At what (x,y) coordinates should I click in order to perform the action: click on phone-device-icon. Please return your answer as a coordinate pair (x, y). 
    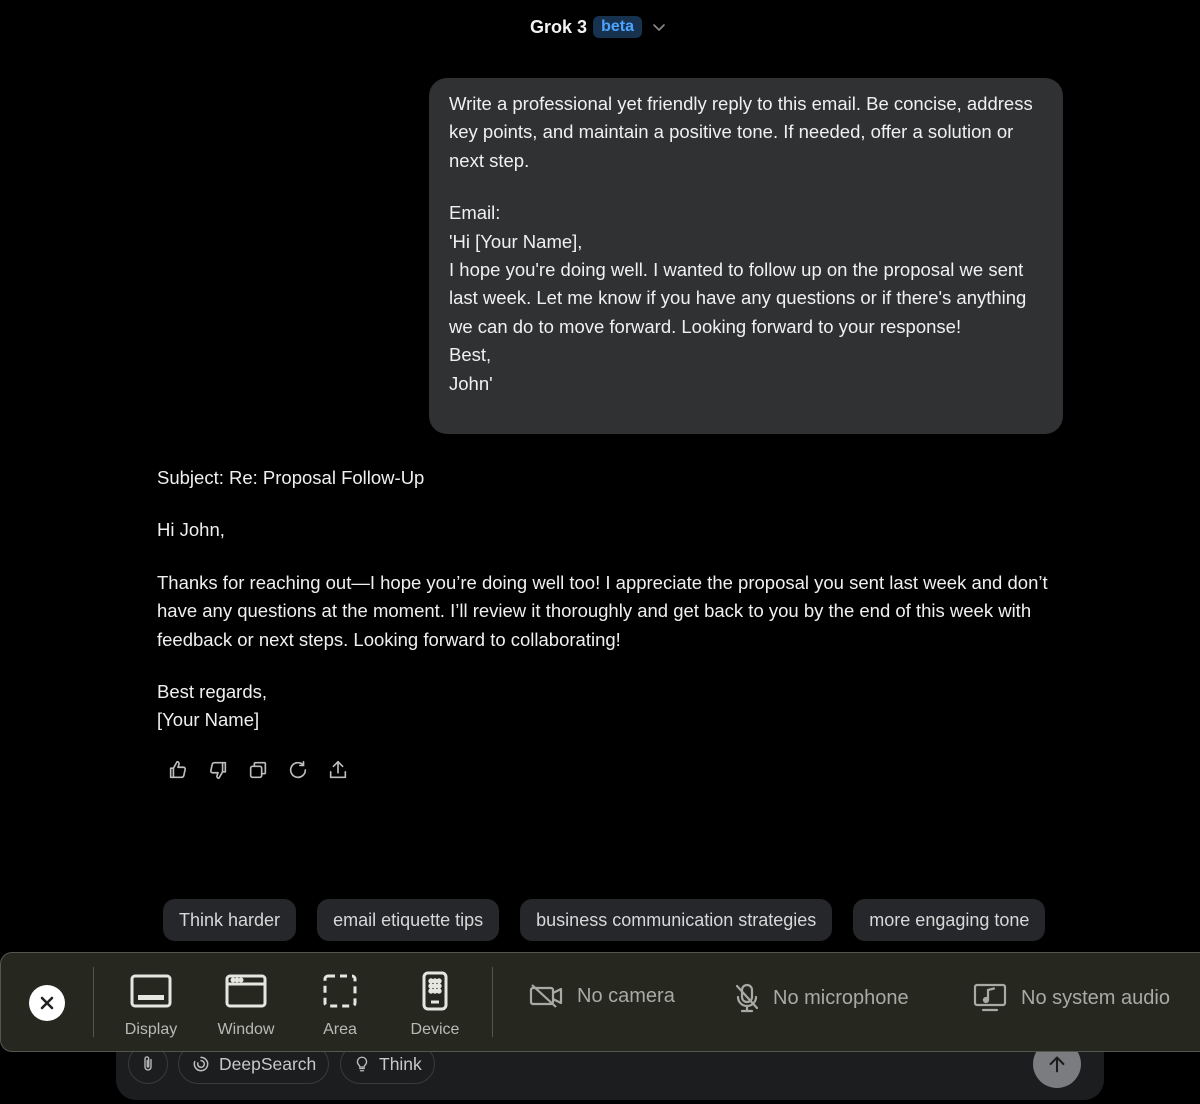
    Looking at the image, I should click on (435, 991).